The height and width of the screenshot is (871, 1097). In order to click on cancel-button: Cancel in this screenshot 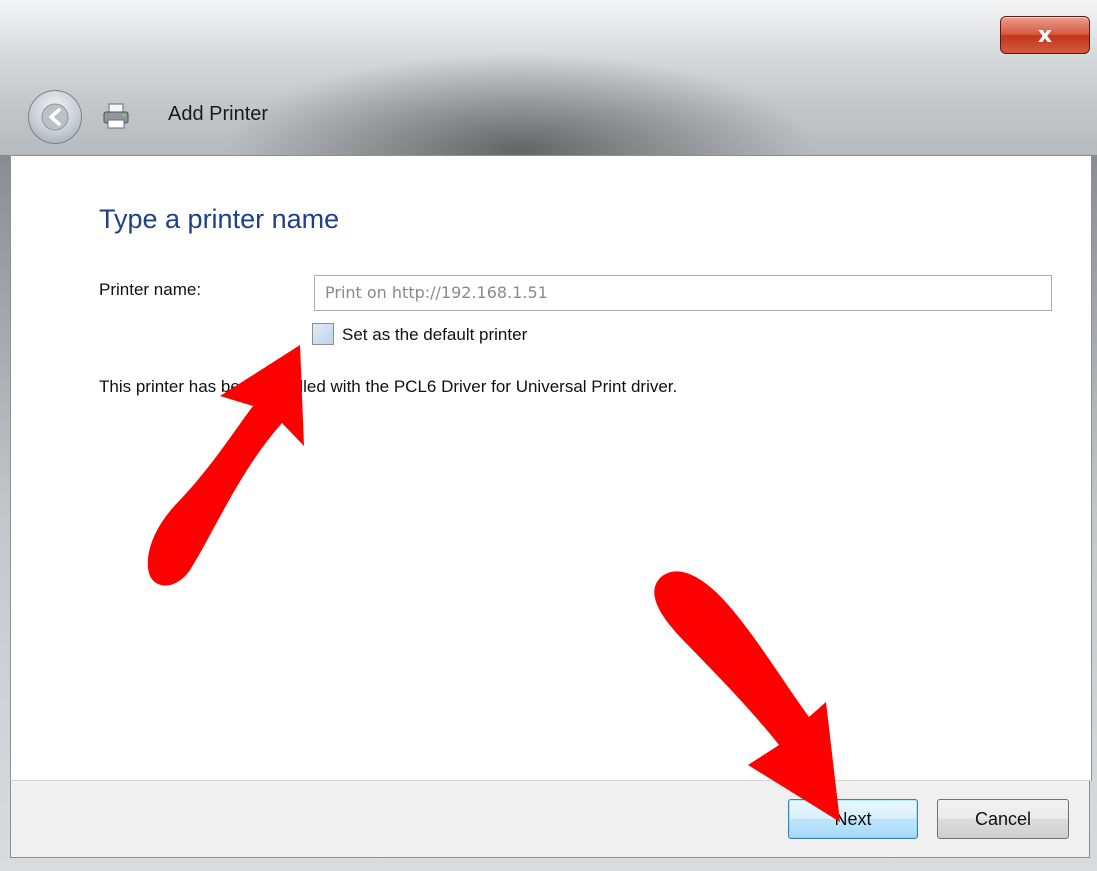, I will do `click(1003, 819)`.